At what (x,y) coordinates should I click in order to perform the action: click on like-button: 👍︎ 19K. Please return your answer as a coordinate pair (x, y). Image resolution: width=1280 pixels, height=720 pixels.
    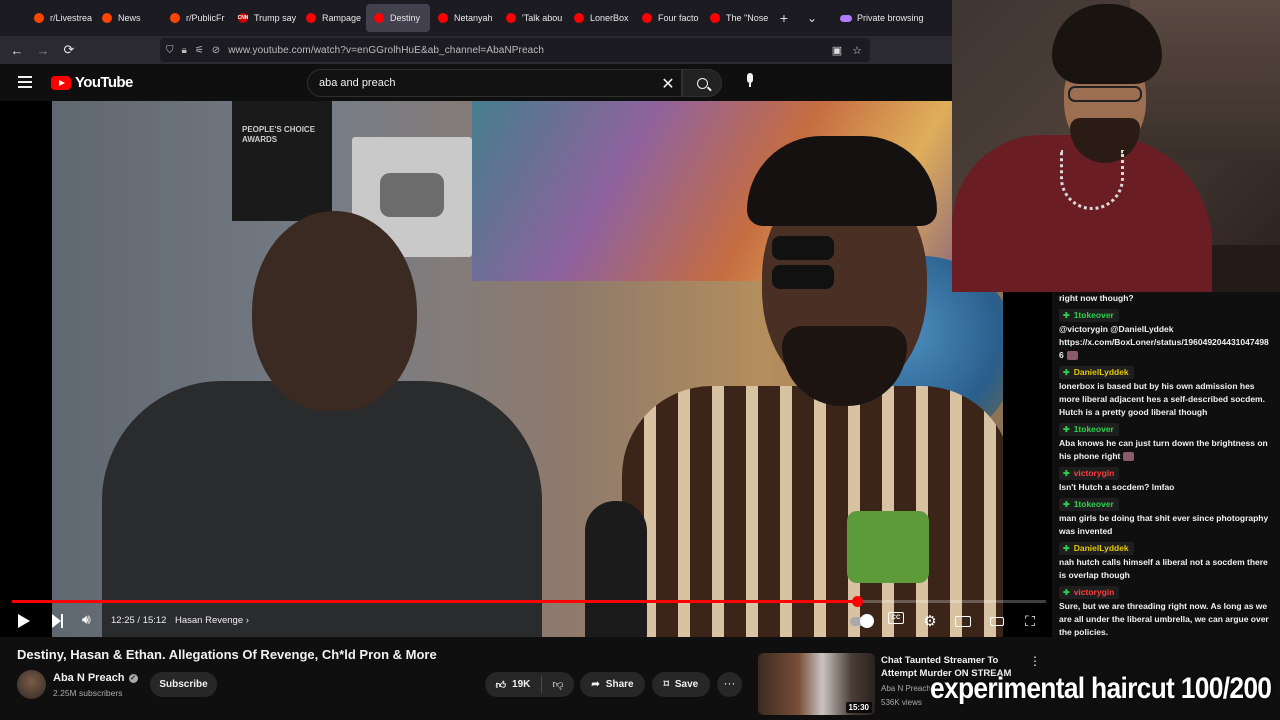
    Looking at the image, I should click on (513, 684).